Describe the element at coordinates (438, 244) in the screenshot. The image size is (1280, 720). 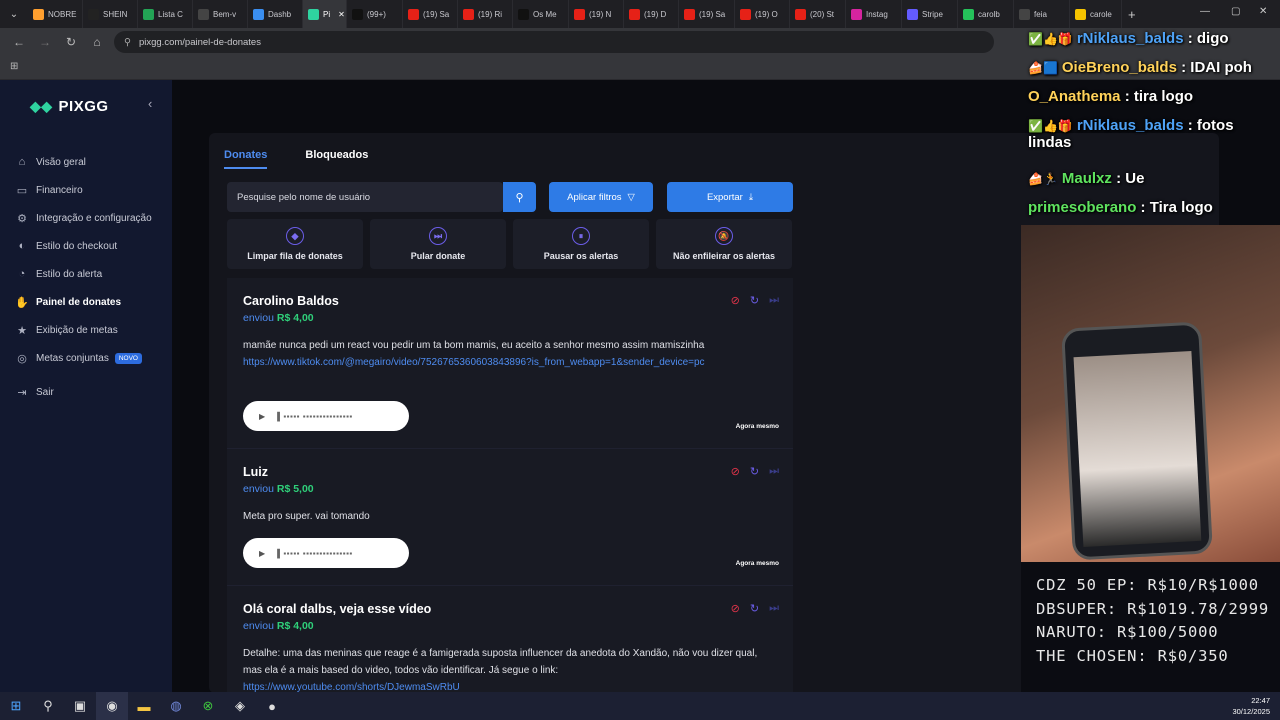
I see `action-button: ⏭ Pular donate` at that location.